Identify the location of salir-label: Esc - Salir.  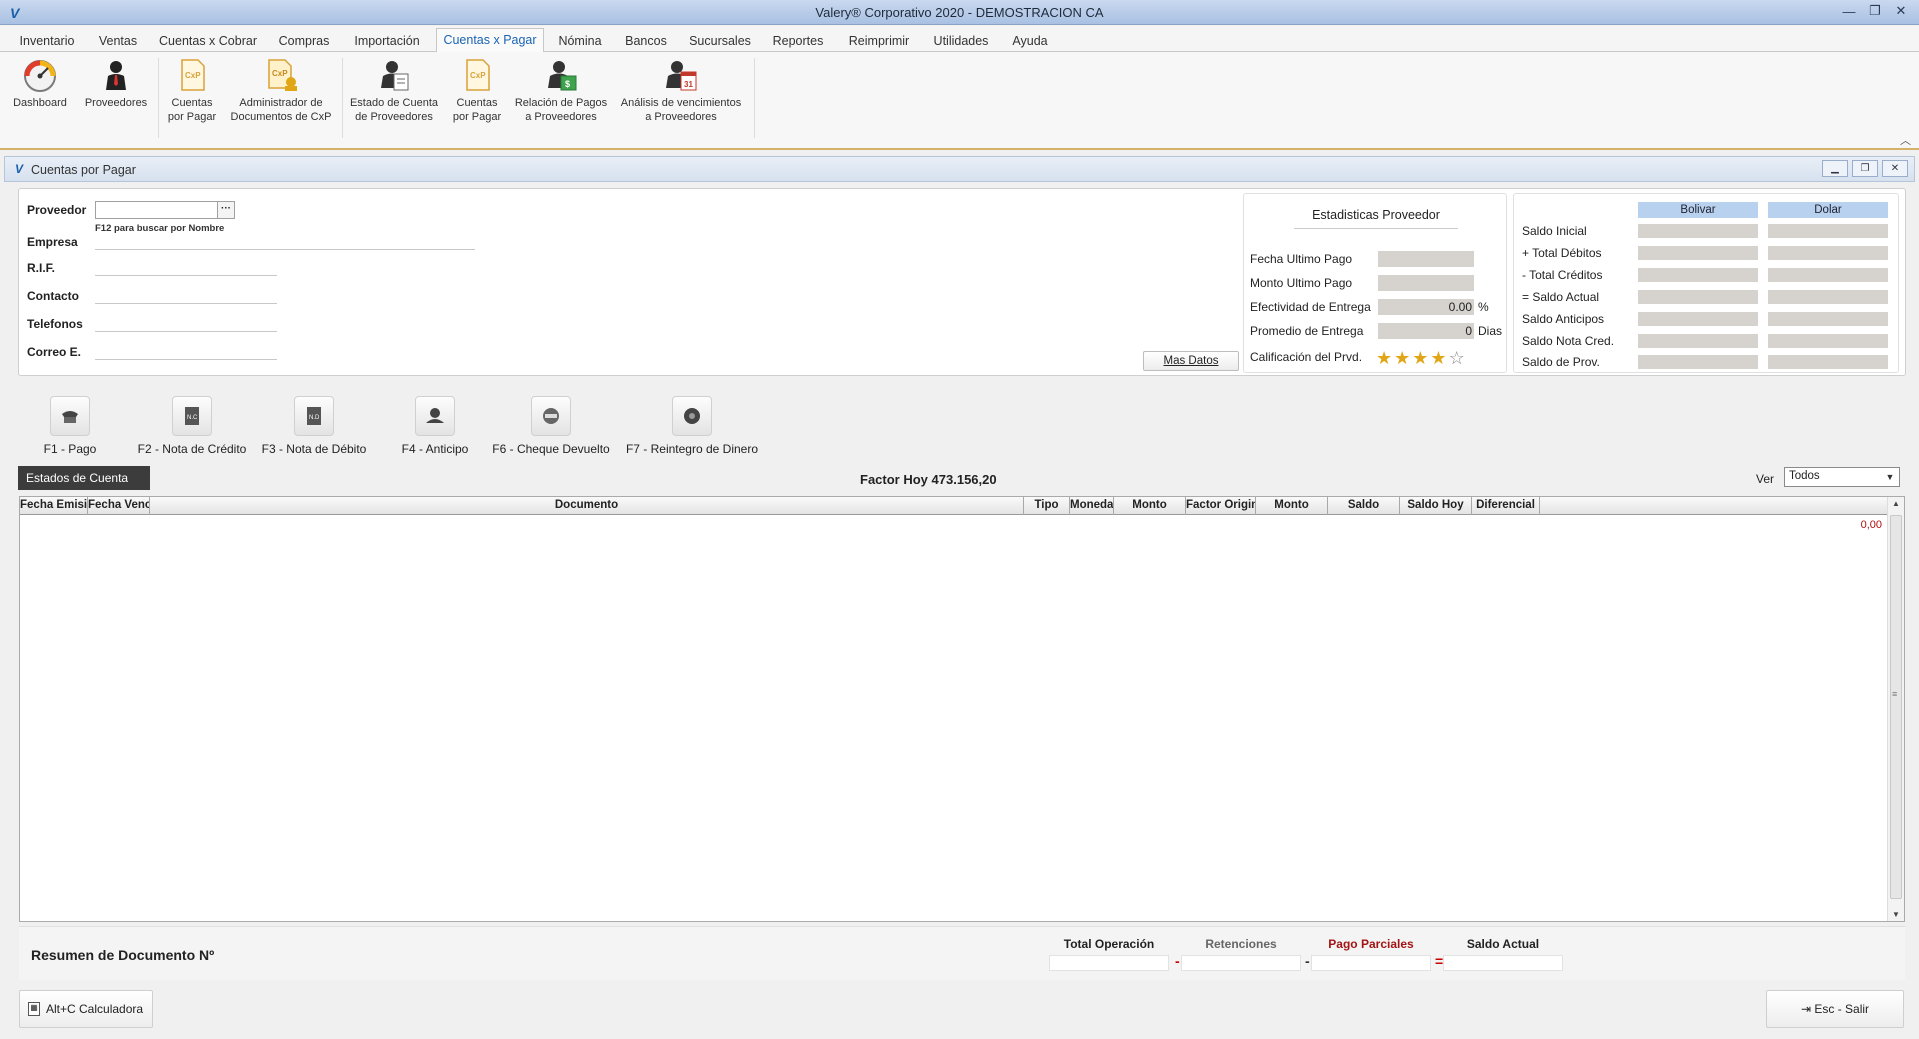
(1842, 1009).